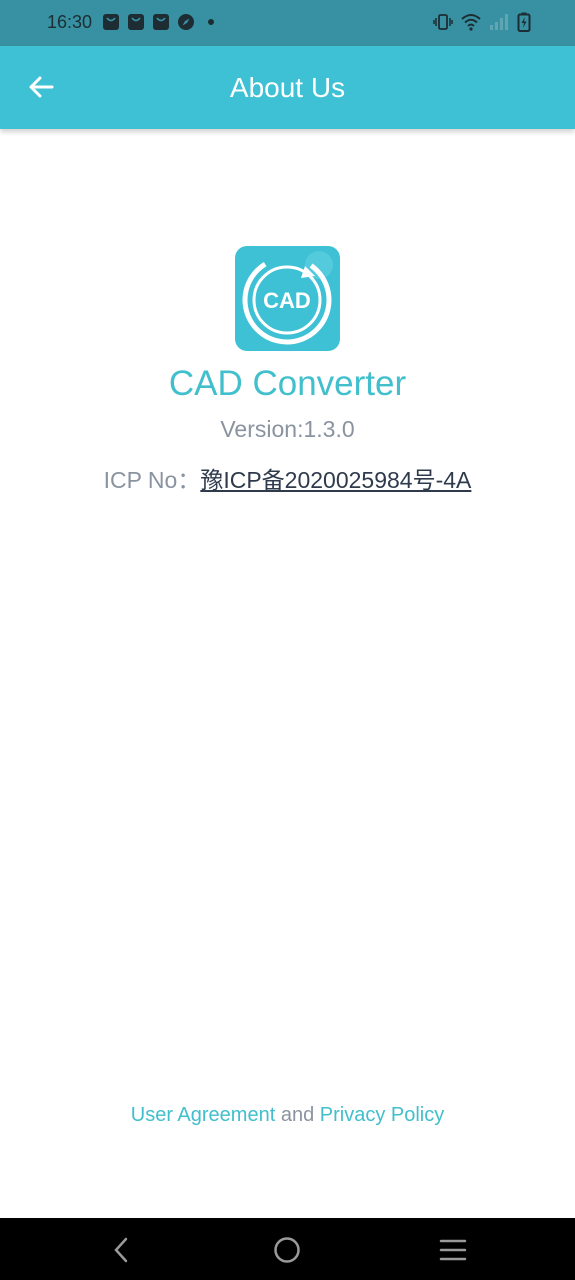 The image size is (575, 1280). I want to click on system-nav-bar, so click(287, 1249).